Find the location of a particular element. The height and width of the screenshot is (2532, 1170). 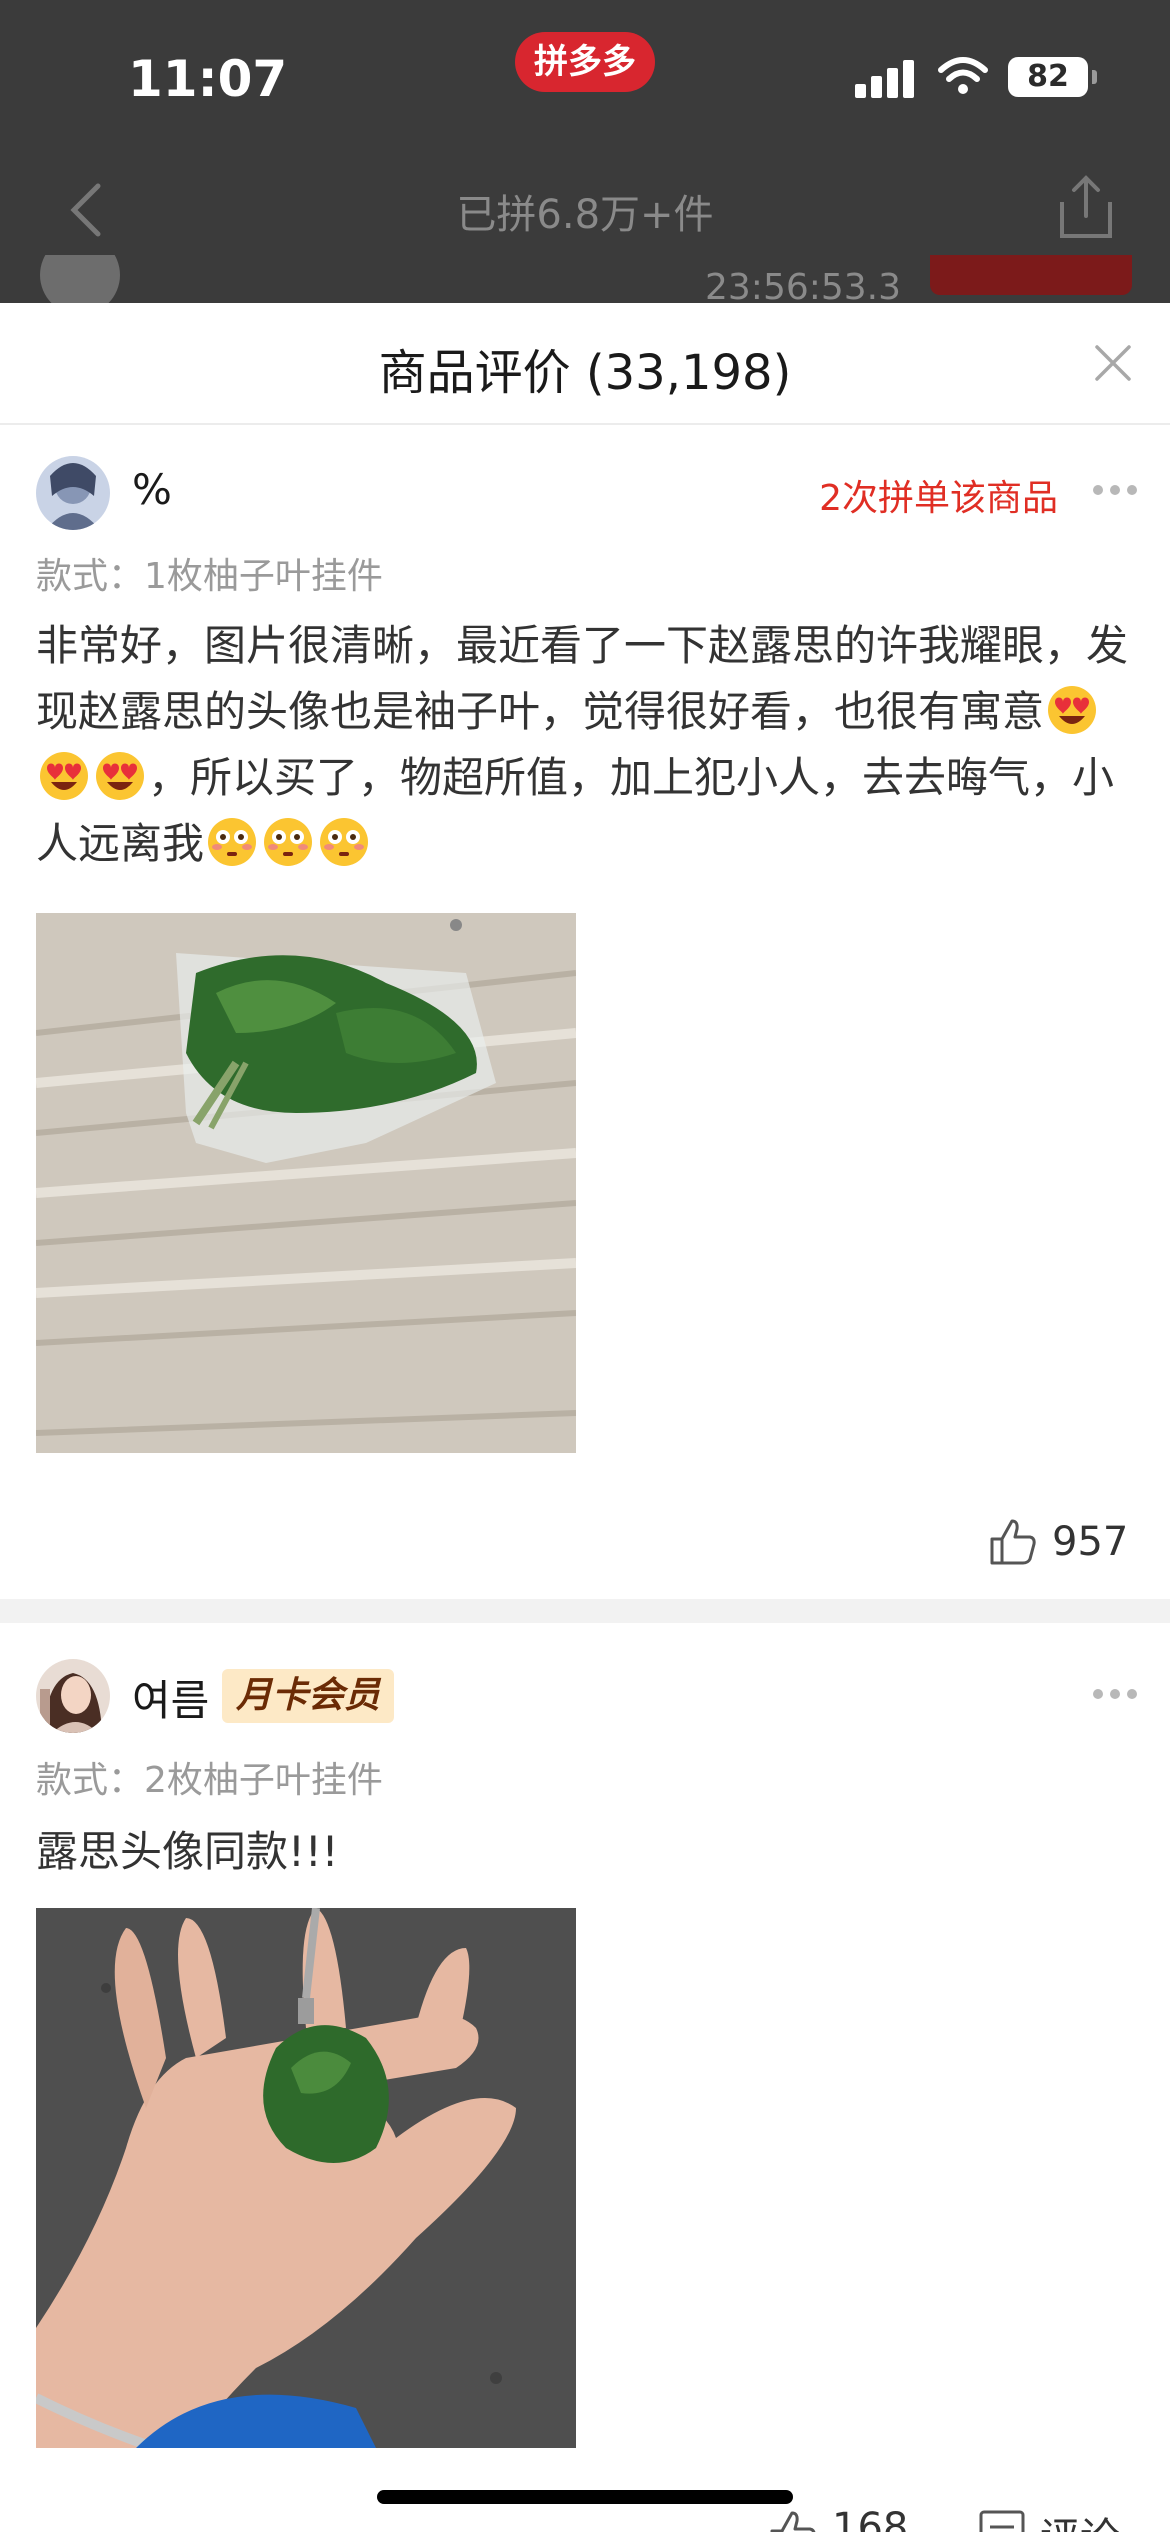

review-text: 露思头像同款!!! is located at coordinates (187, 1851).